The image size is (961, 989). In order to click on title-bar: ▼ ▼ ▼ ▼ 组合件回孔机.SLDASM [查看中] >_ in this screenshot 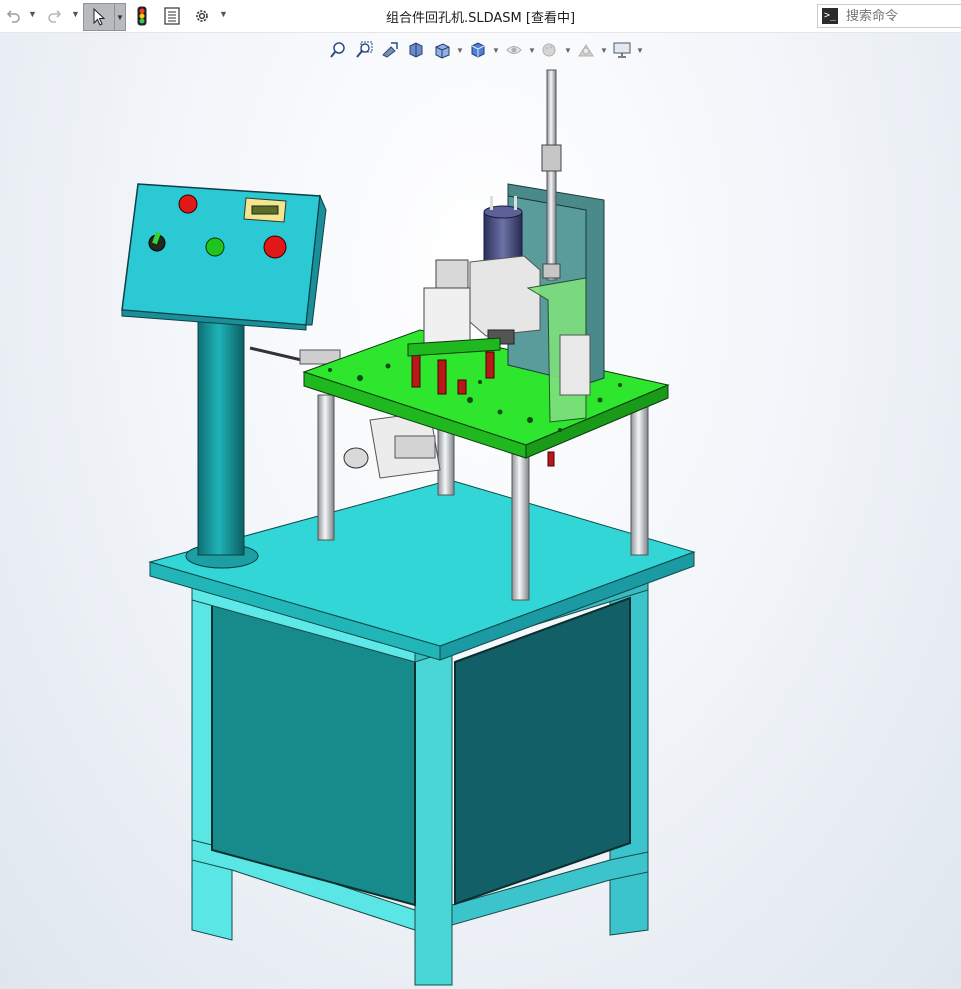, I will do `click(480, 16)`.